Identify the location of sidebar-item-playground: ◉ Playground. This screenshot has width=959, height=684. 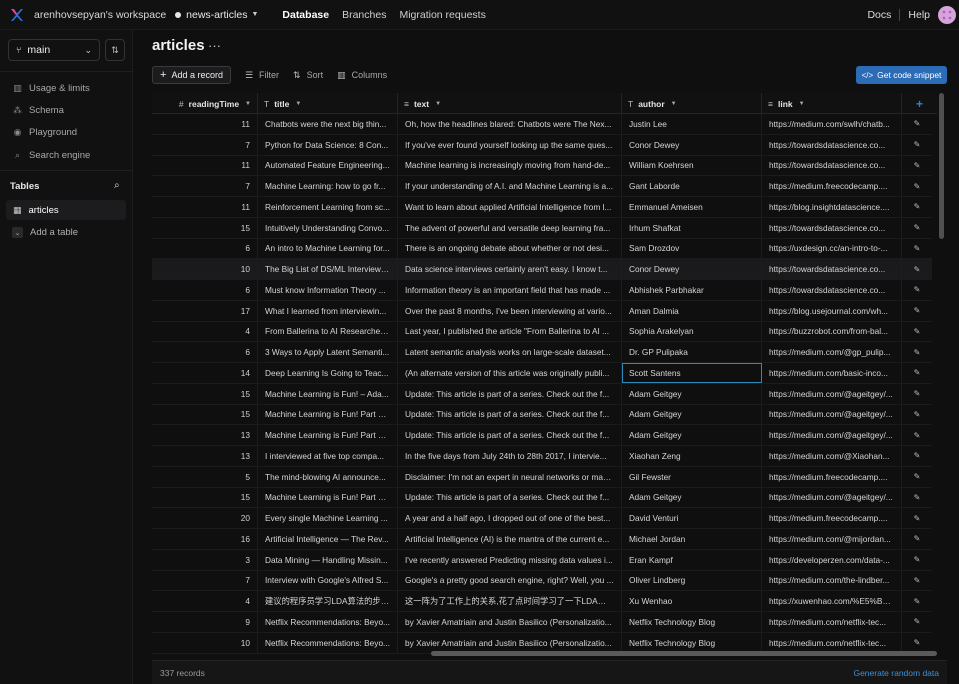
(45, 132).